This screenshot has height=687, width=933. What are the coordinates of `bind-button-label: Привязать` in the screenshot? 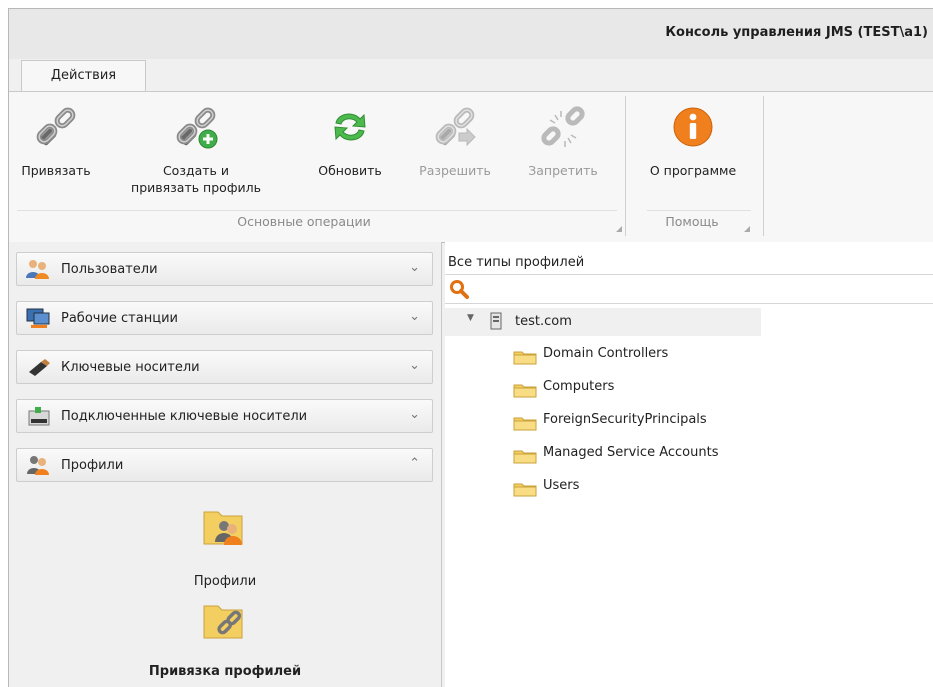 It's located at (56, 170).